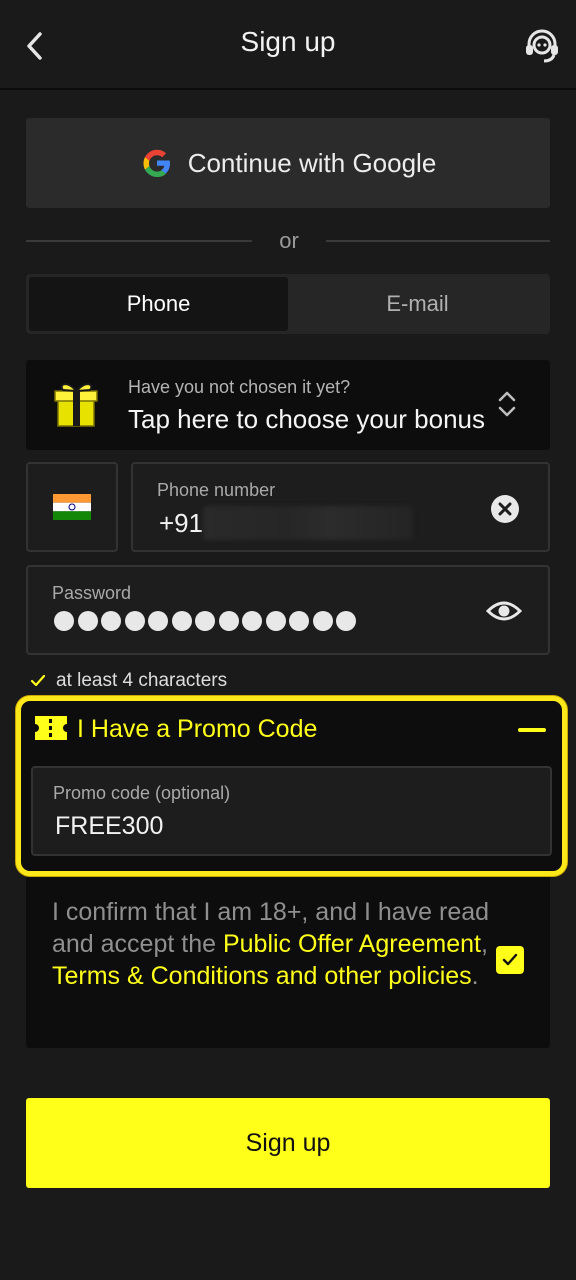 The height and width of the screenshot is (1280, 576). What do you see at coordinates (288, 610) in the screenshot?
I see `password-field: Password` at bounding box center [288, 610].